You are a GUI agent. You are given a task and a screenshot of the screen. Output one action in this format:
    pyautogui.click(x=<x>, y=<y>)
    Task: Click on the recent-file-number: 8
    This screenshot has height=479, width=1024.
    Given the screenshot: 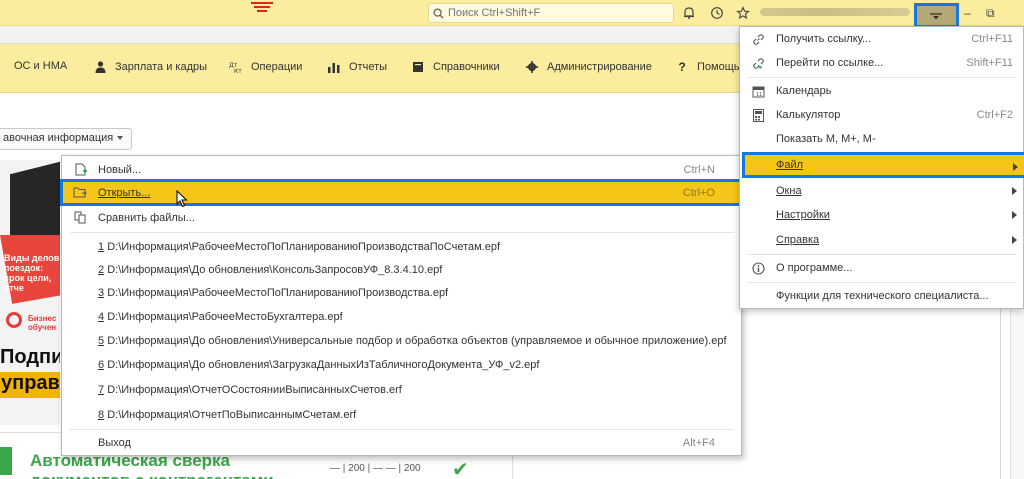 What is the action you would take?
    pyautogui.click(x=101, y=414)
    